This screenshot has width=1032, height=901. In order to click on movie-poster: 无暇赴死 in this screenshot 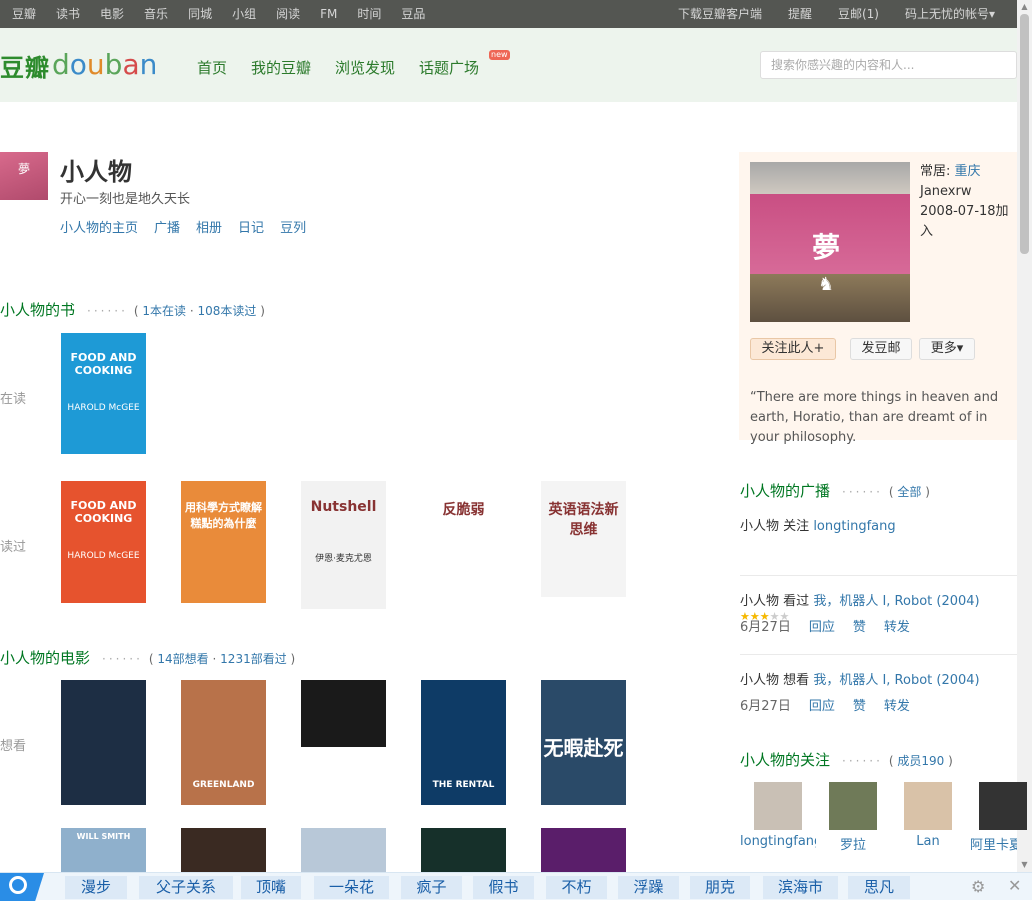, I will do `click(583, 742)`.